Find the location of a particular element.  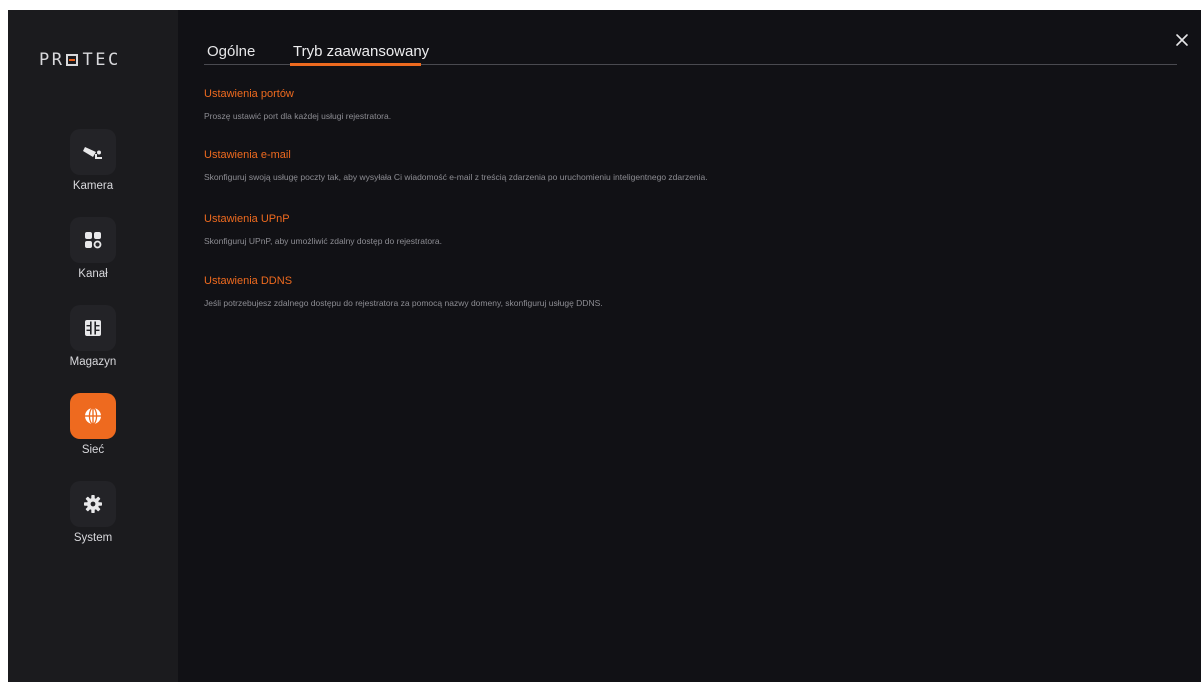

tab-ogolne: Ogólne is located at coordinates (231, 51).